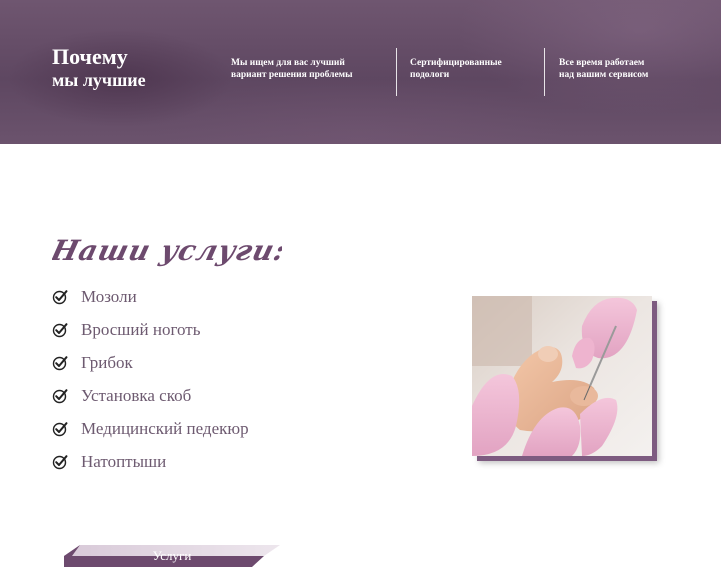 The height and width of the screenshot is (588, 721). Describe the element at coordinates (150, 303) in the screenshot. I see `list-item: Мозоли` at that location.